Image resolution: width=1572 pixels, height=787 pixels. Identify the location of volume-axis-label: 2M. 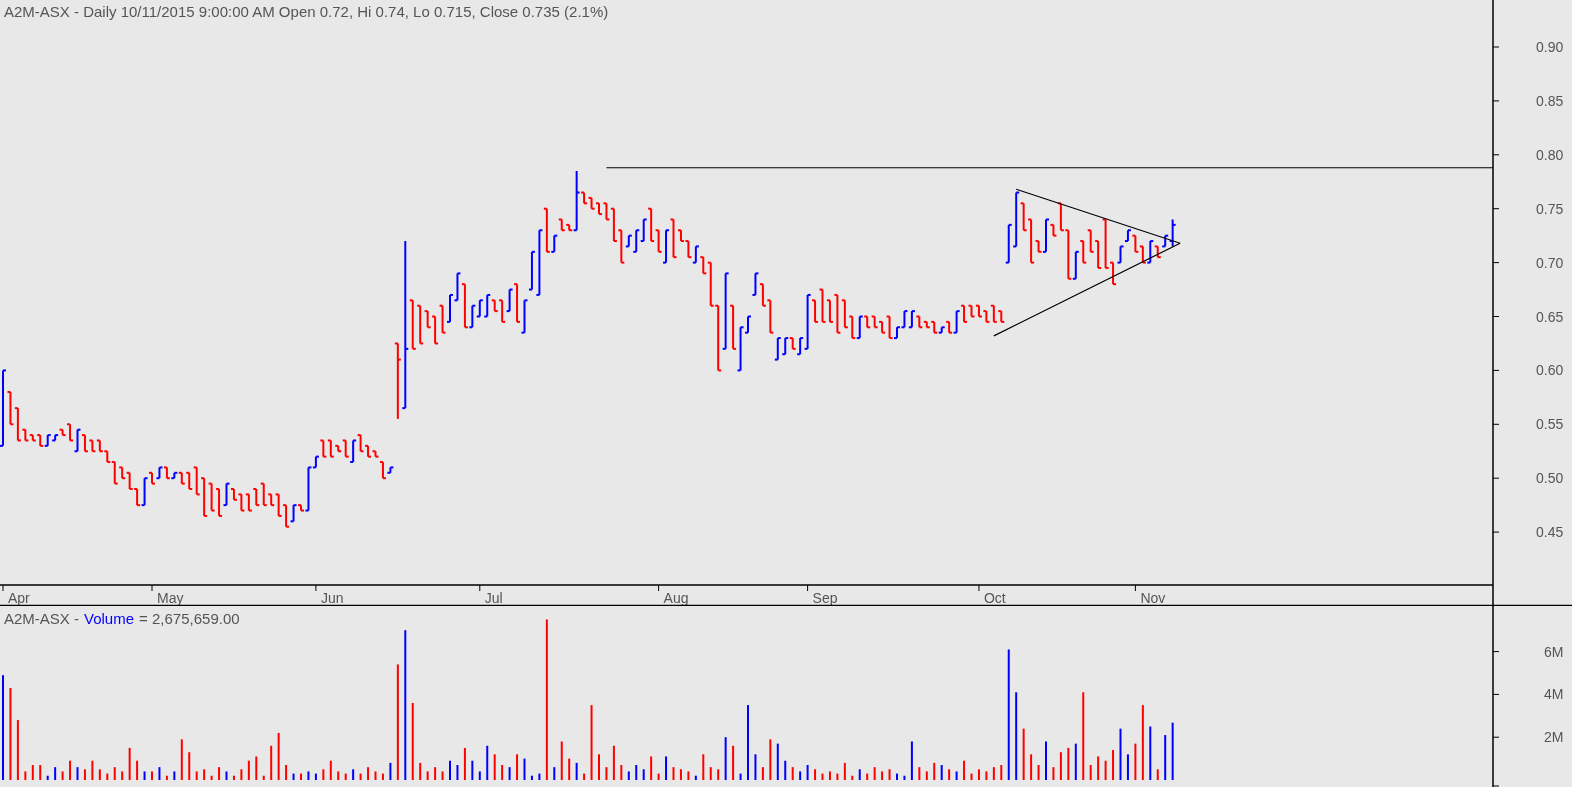
(1554, 737).